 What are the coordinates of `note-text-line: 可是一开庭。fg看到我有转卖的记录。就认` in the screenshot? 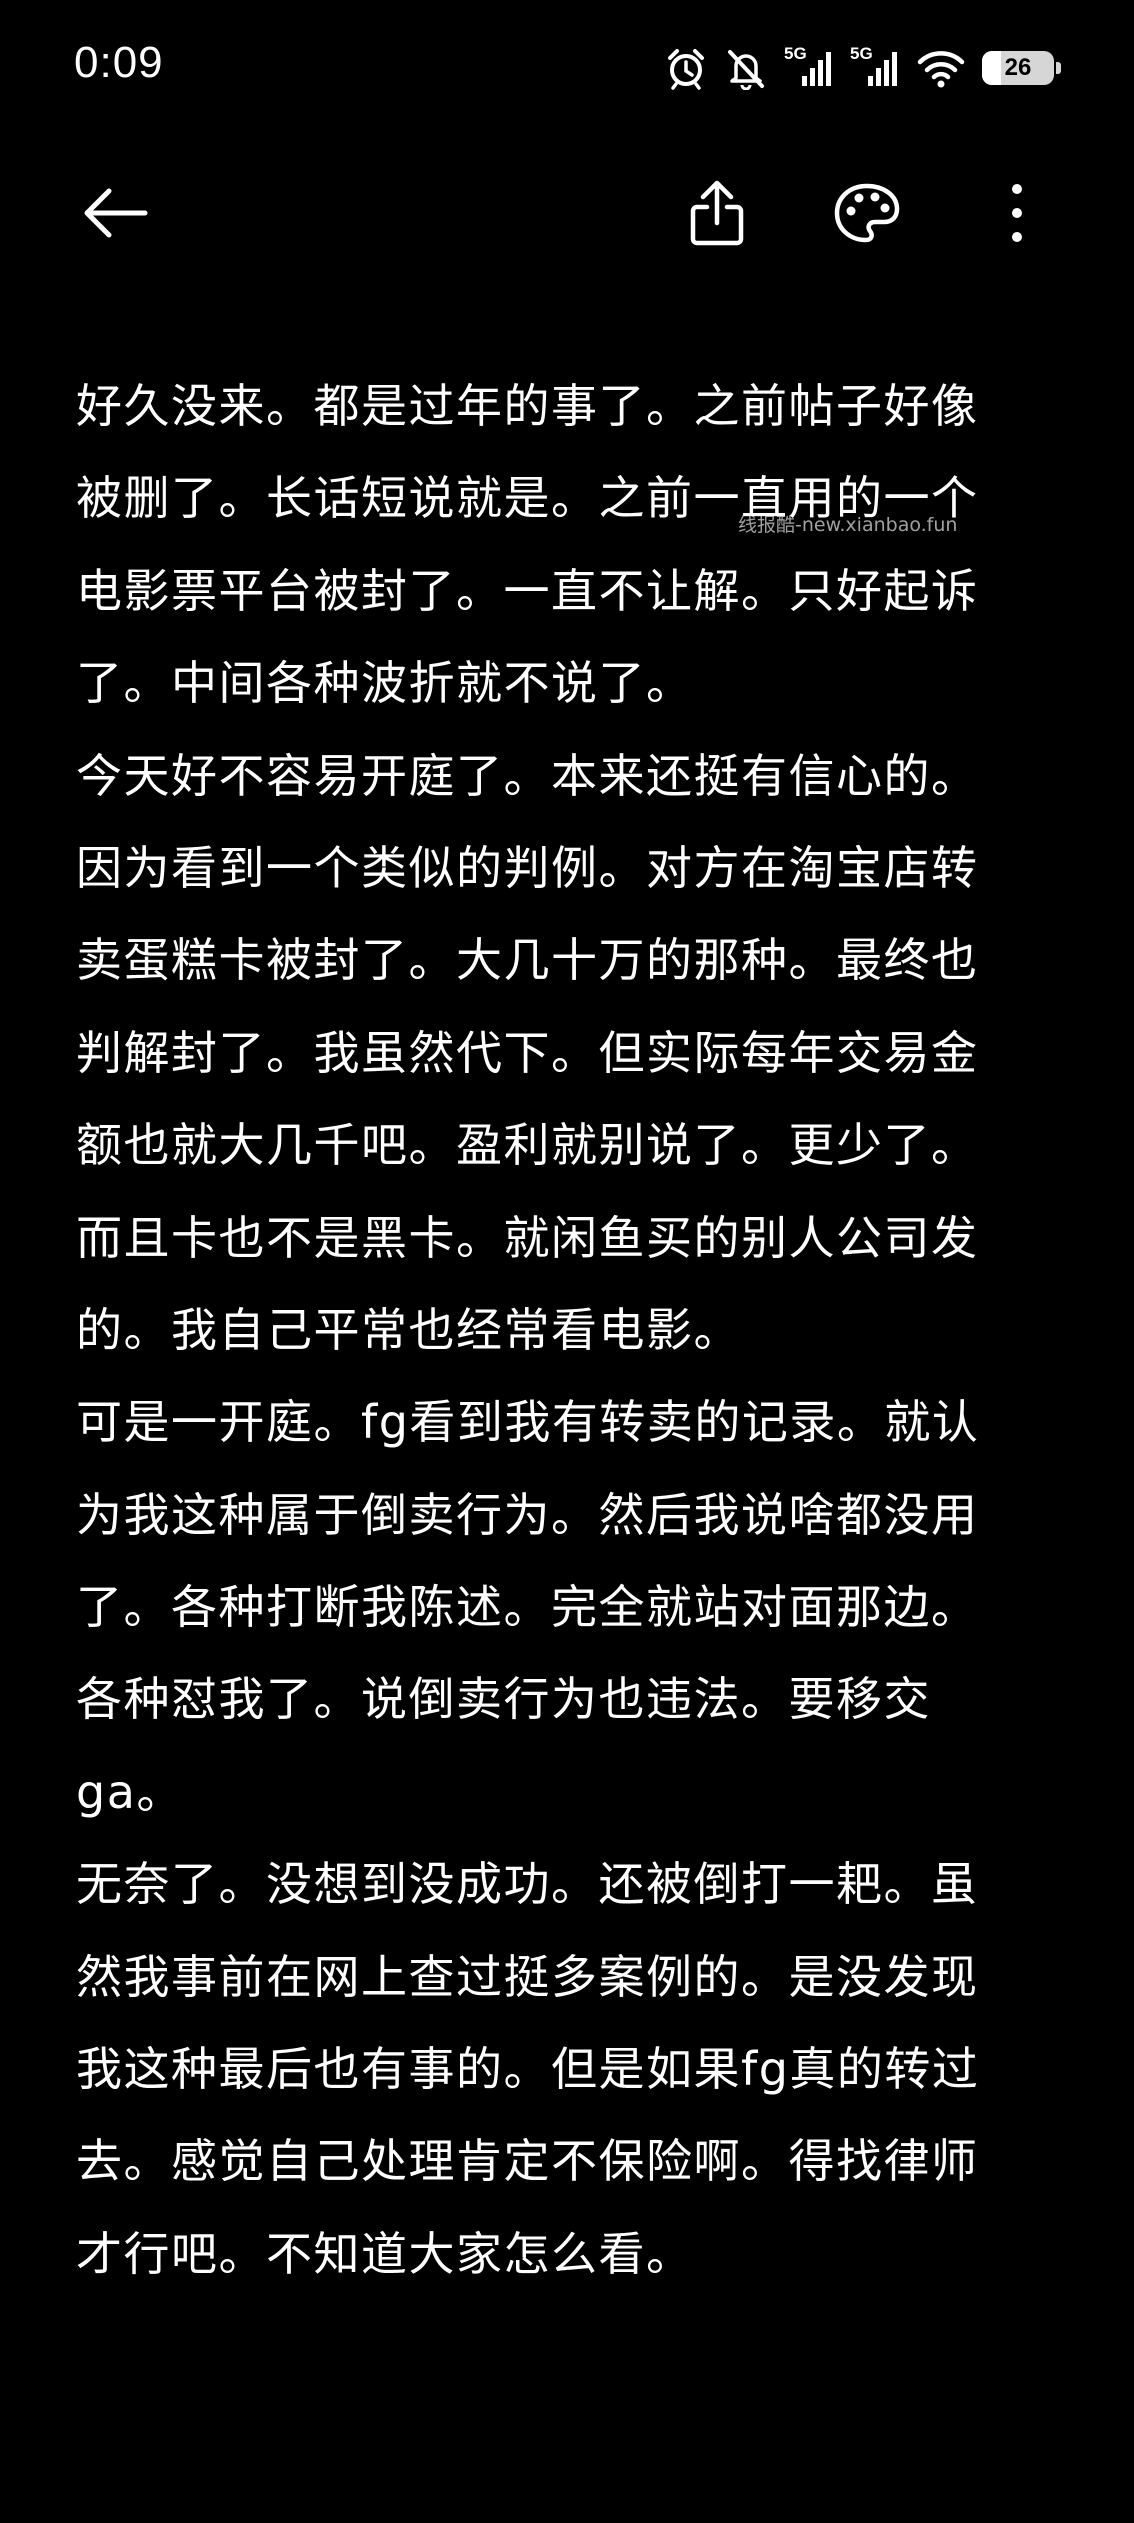 It's located at (528, 1422).